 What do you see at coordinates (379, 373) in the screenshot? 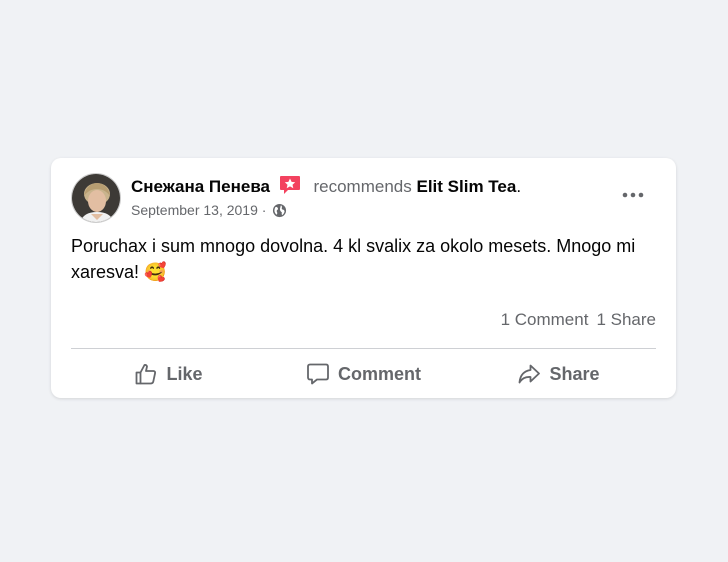
I see `comment-label: Comment` at bounding box center [379, 373].